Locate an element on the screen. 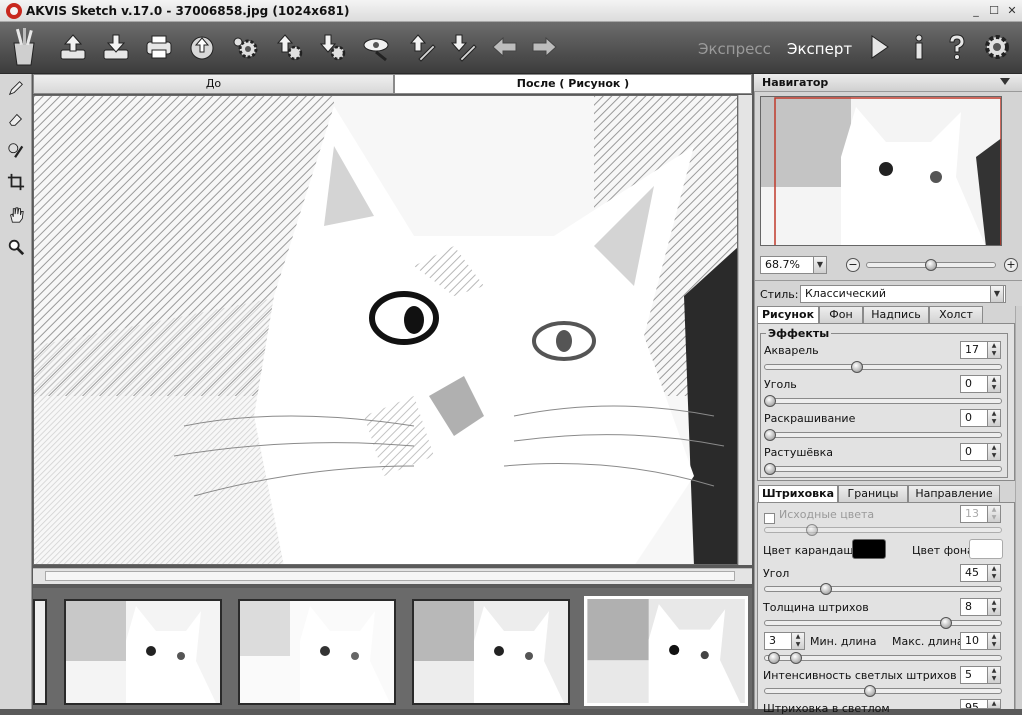 The height and width of the screenshot is (715, 1022). tab-borders: Границы is located at coordinates (873, 494).